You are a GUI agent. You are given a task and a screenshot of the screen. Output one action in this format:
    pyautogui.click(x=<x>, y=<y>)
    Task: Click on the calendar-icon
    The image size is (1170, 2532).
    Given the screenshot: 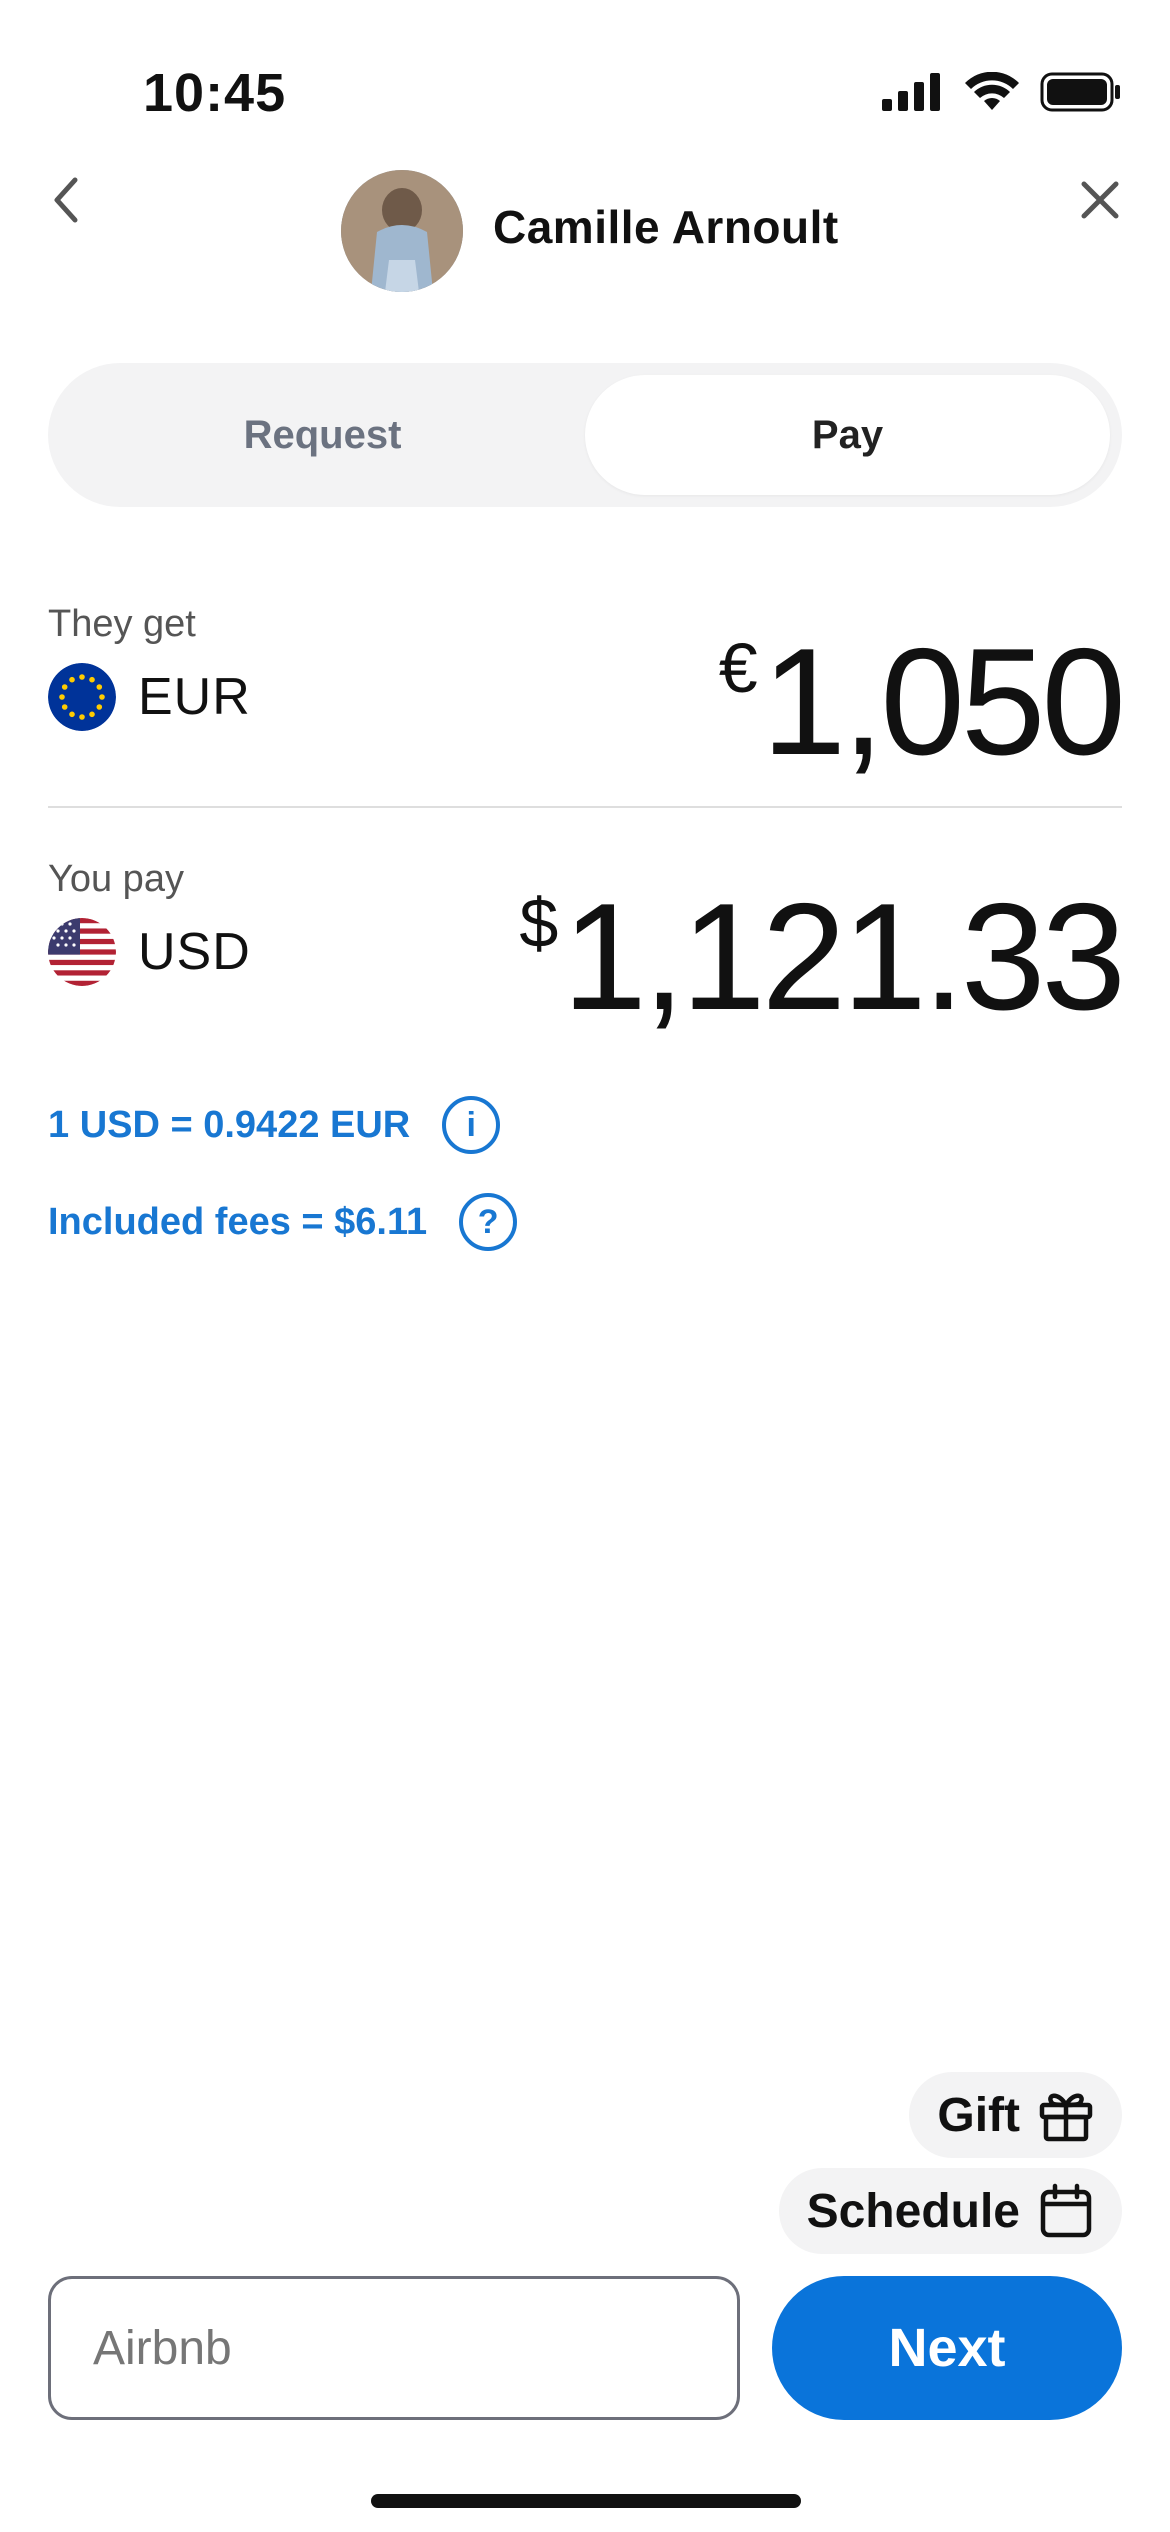 What is the action you would take?
    pyautogui.click(x=1066, y=2210)
    